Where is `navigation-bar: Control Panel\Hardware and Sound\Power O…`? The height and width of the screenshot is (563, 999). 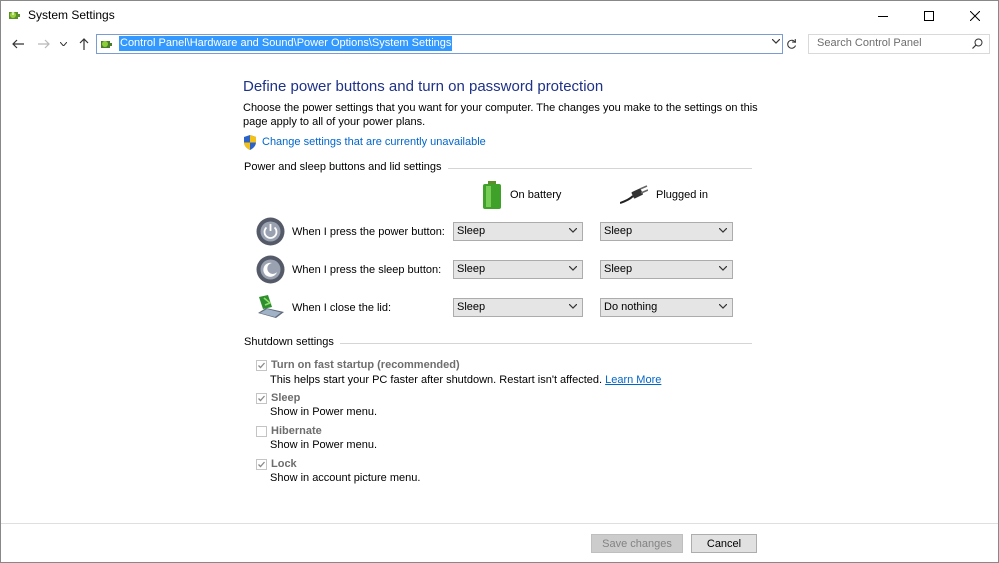 navigation-bar: Control Panel\Hardware and Sound\Power O… is located at coordinates (499, 44).